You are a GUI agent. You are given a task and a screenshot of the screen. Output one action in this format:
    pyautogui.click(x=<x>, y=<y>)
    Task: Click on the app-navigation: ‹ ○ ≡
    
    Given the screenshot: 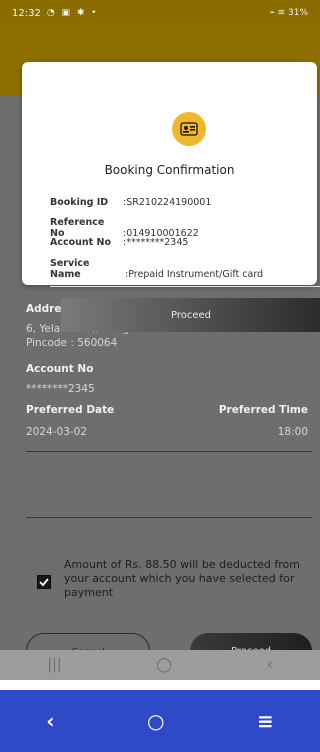 What is the action you would take?
    pyautogui.click(x=160, y=721)
    